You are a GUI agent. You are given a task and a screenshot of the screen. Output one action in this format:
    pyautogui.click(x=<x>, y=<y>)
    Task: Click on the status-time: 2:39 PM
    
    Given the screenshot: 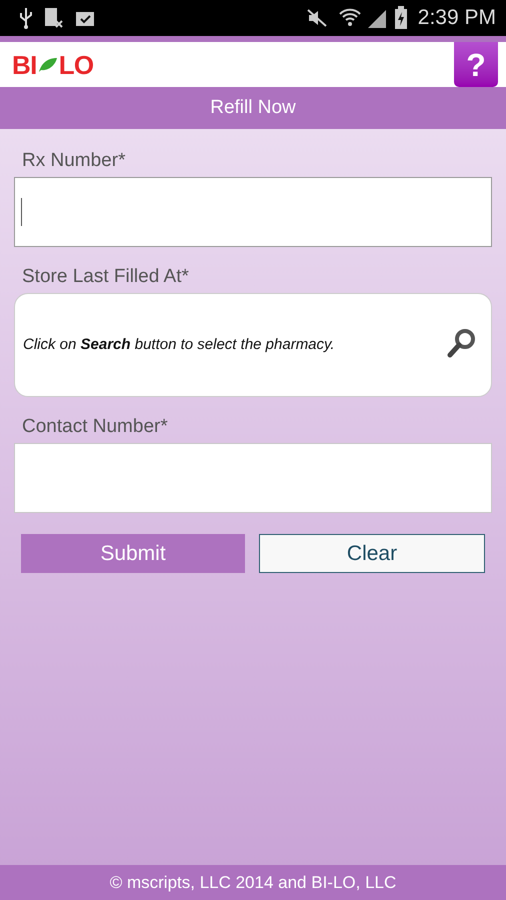 What is the action you would take?
    pyautogui.click(x=457, y=18)
    